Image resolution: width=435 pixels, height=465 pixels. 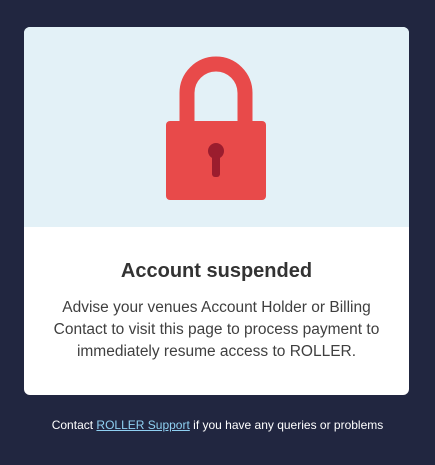 What do you see at coordinates (216, 271) in the screenshot?
I see `page-title: Account suspended` at bounding box center [216, 271].